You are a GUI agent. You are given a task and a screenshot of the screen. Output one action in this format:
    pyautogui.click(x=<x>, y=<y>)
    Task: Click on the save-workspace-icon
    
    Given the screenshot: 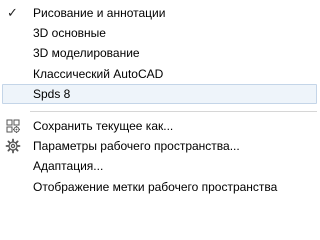 What is the action you would take?
    pyautogui.click(x=13, y=126)
    